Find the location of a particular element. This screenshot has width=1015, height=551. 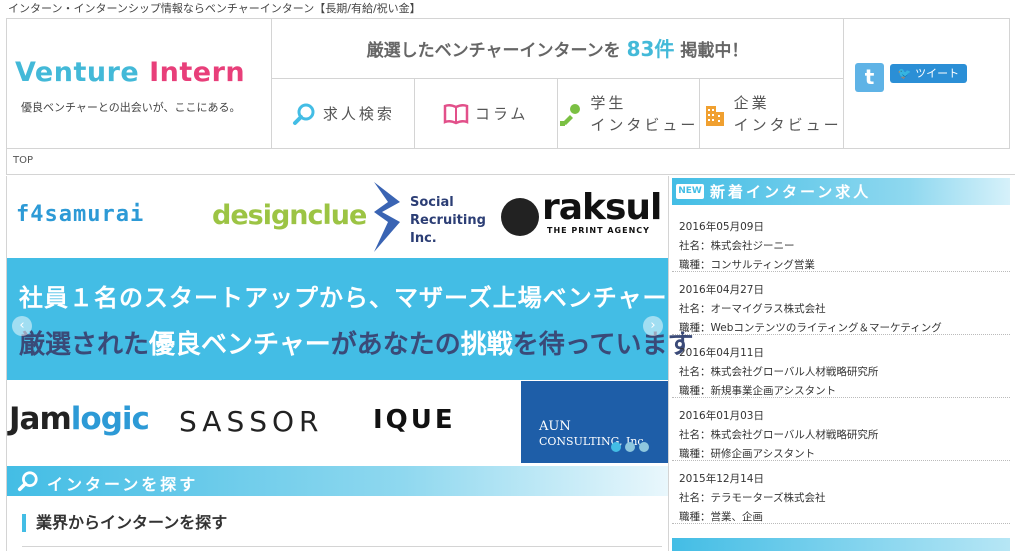

book-icon is located at coordinates (456, 114).